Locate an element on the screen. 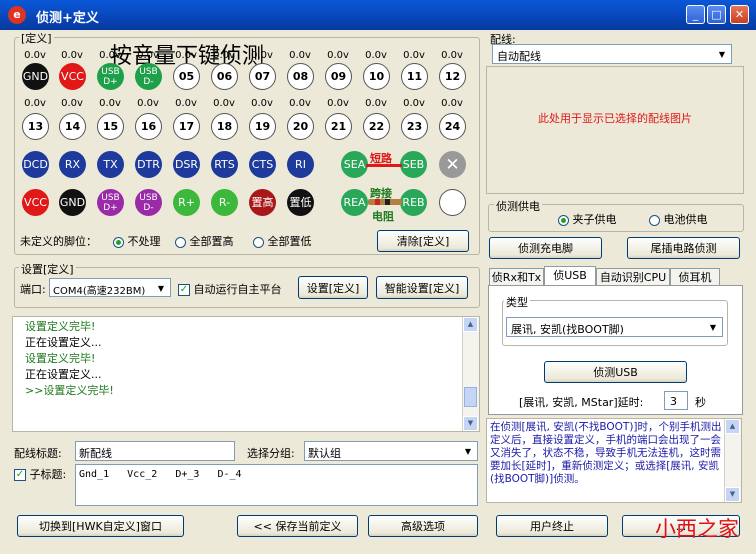  pin-r4-1: GND is located at coordinates (72, 202).